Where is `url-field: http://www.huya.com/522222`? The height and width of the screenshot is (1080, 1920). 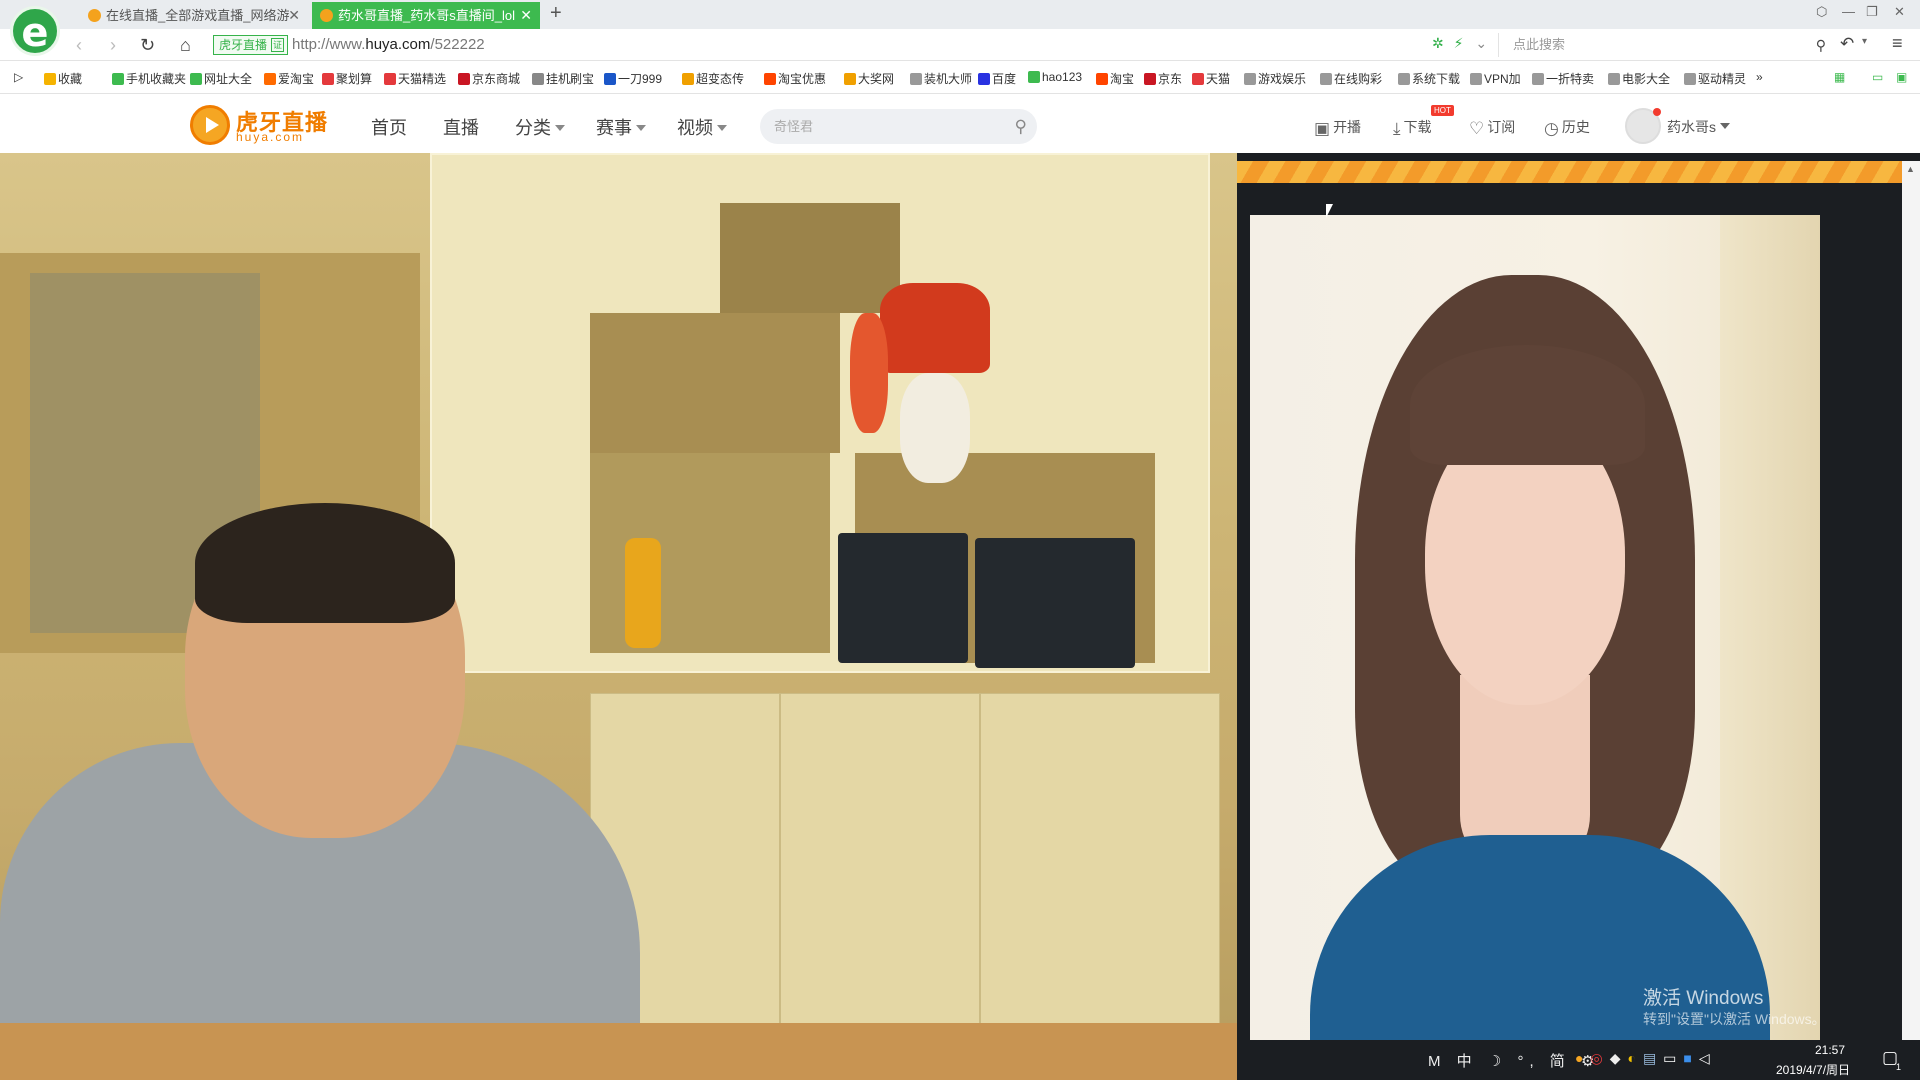 url-field: http://www.huya.com/522222 is located at coordinates (388, 44).